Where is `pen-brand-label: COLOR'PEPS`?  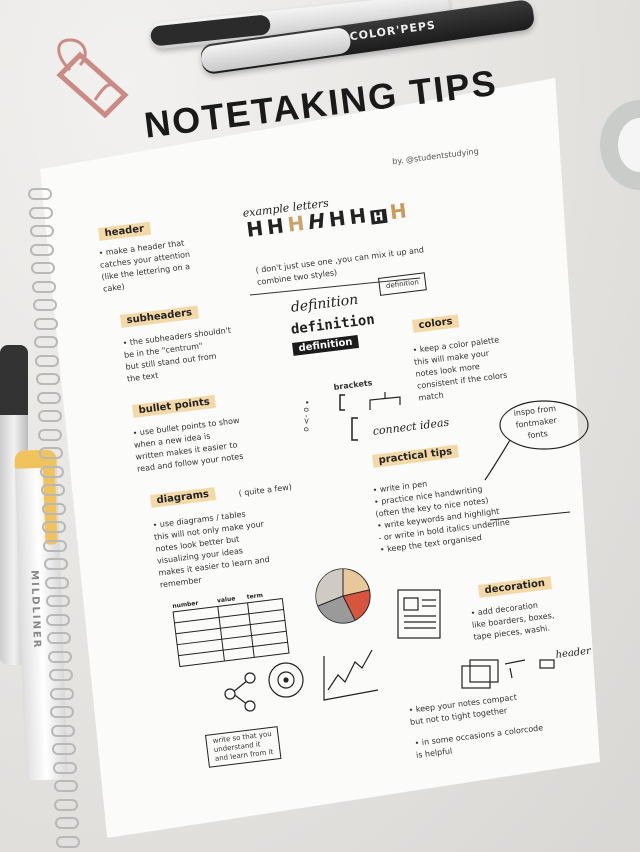
pen-brand-label: COLOR'PEPS is located at coordinates (392, 31).